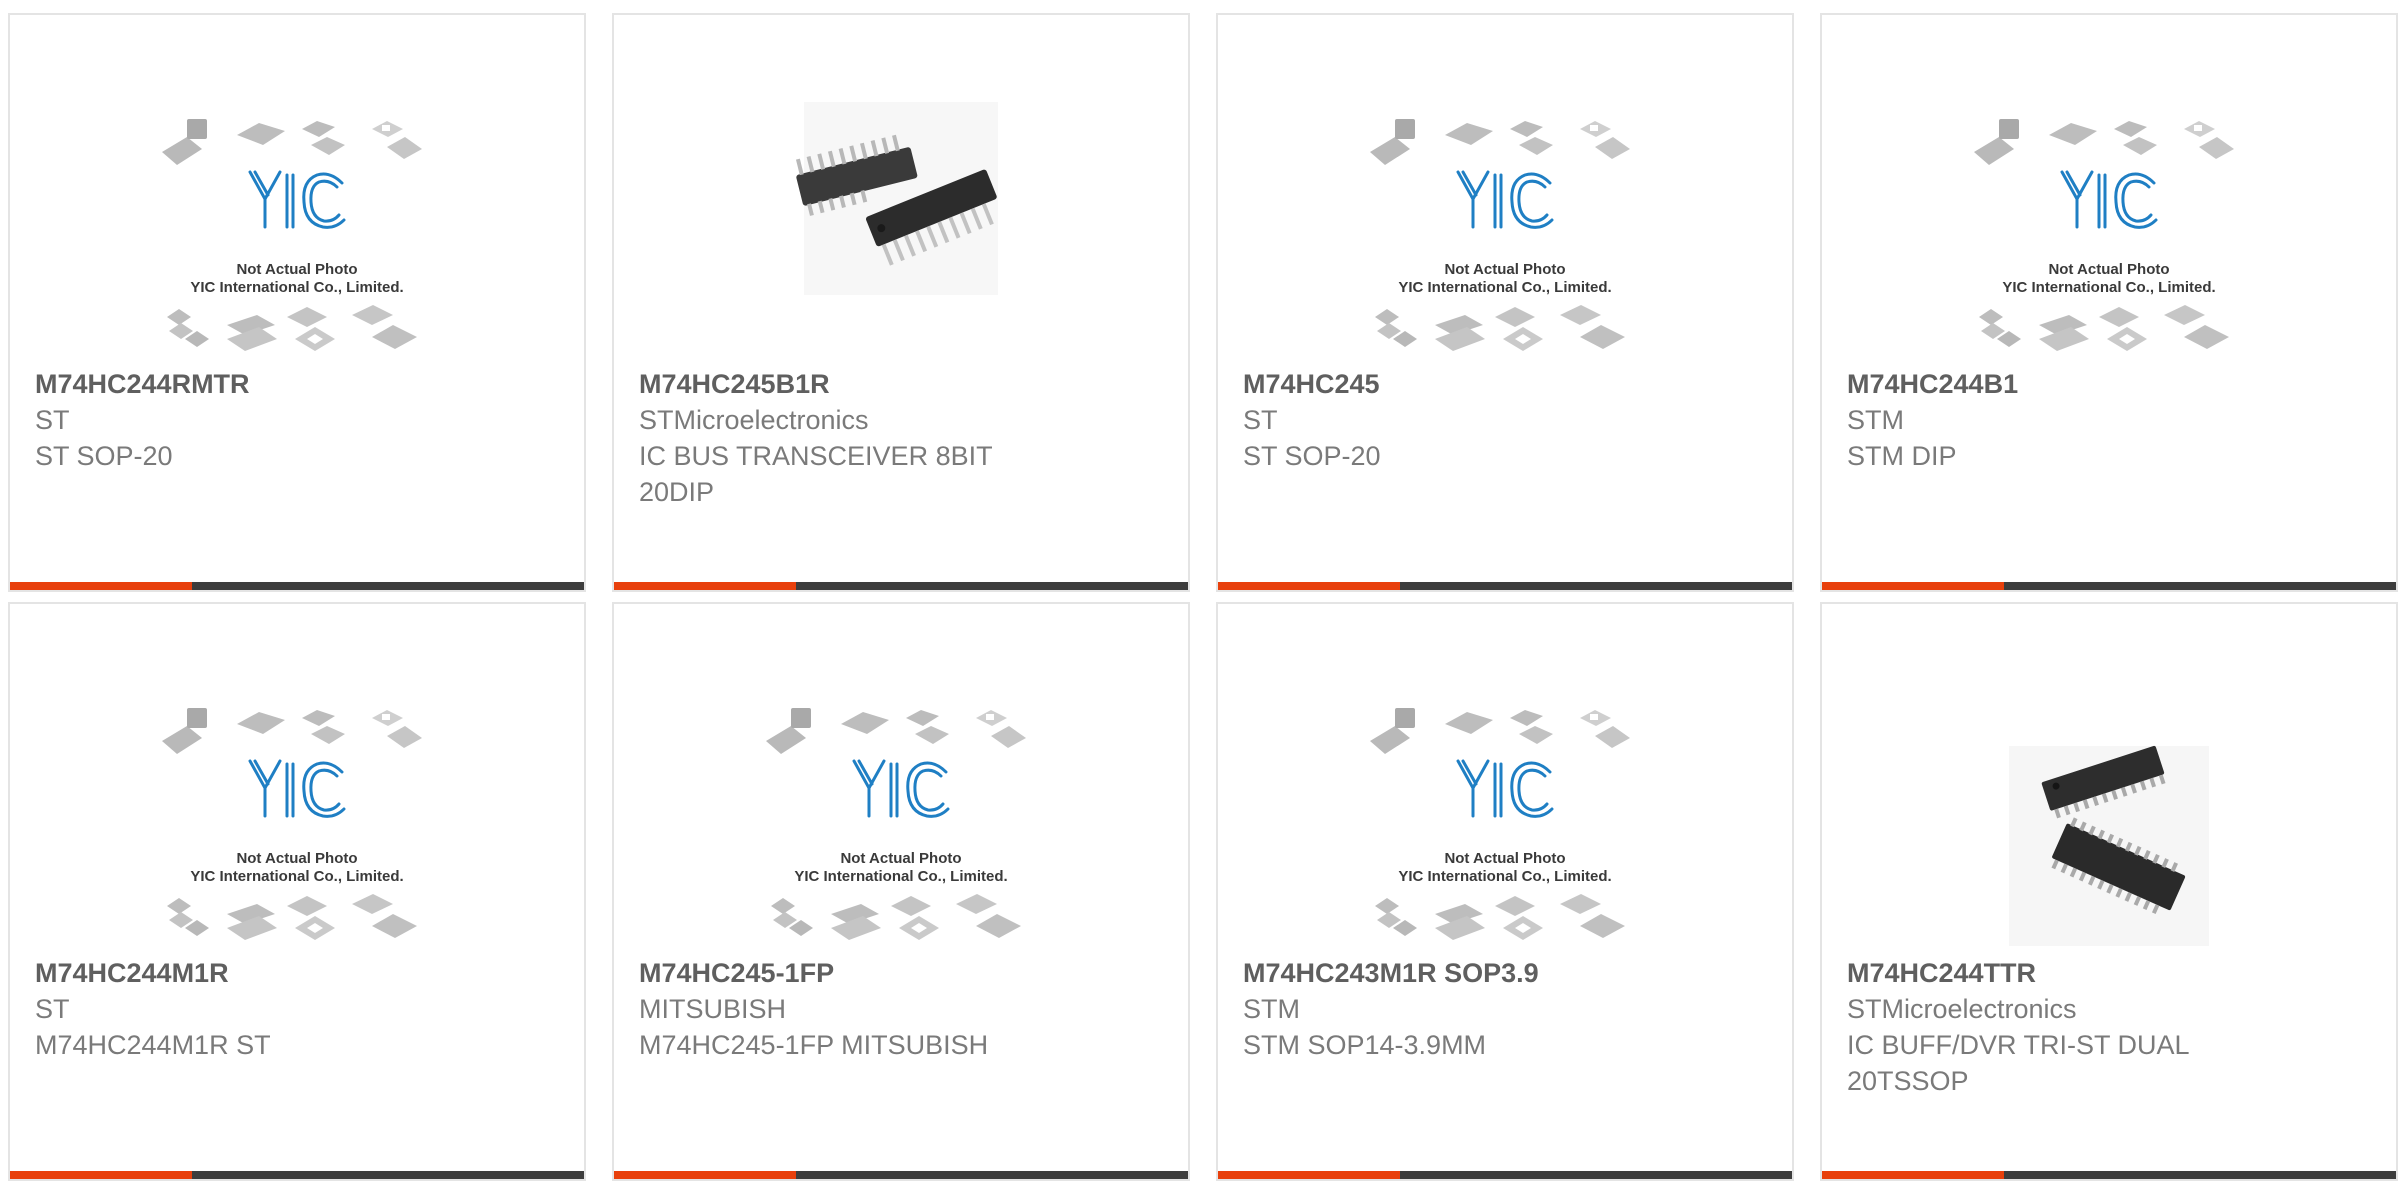 Image resolution: width=2400 pixels, height=1181 pixels. What do you see at coordinates (1458, 973) in the screenshot?
I see `part-number: M74HC243M1R SOP3.9` at bounding box center [1458, 973].